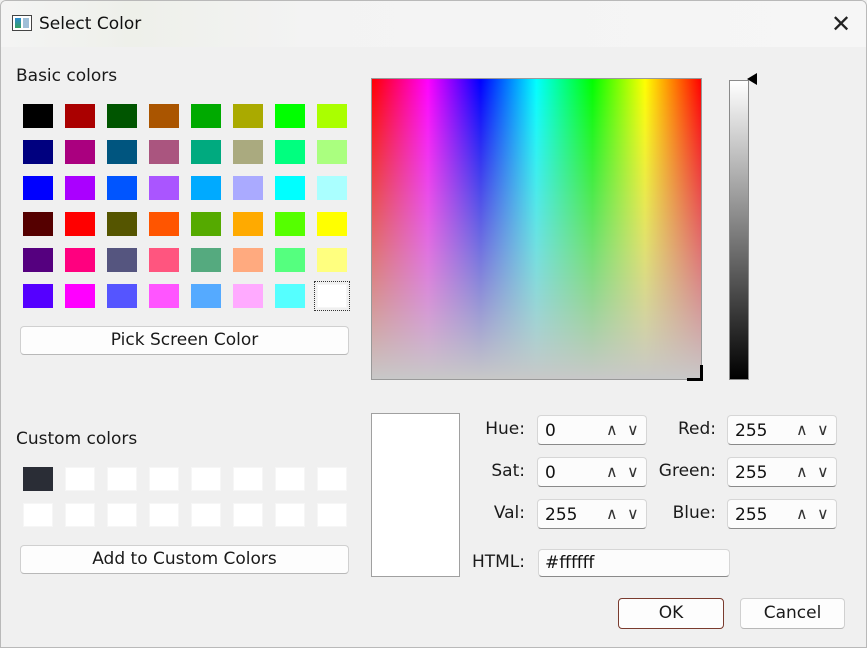 The image size is (867, 648). What do you see at coordinates (671, 613) in the screenshot?
I see `ok-button: OK` at bounding box center [671, 613].